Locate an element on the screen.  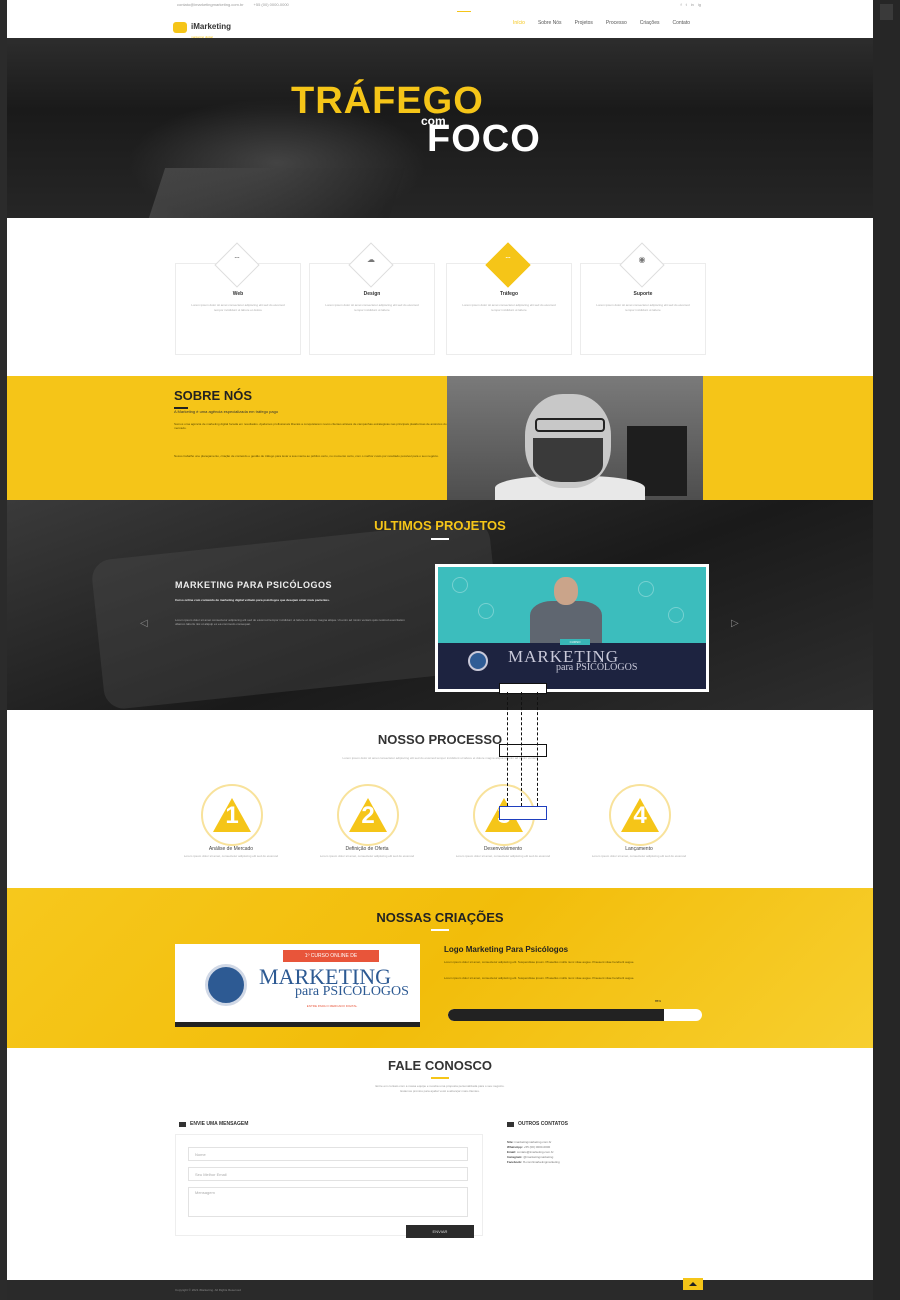
twitter-icon: t is located at coordinates (686, 4).